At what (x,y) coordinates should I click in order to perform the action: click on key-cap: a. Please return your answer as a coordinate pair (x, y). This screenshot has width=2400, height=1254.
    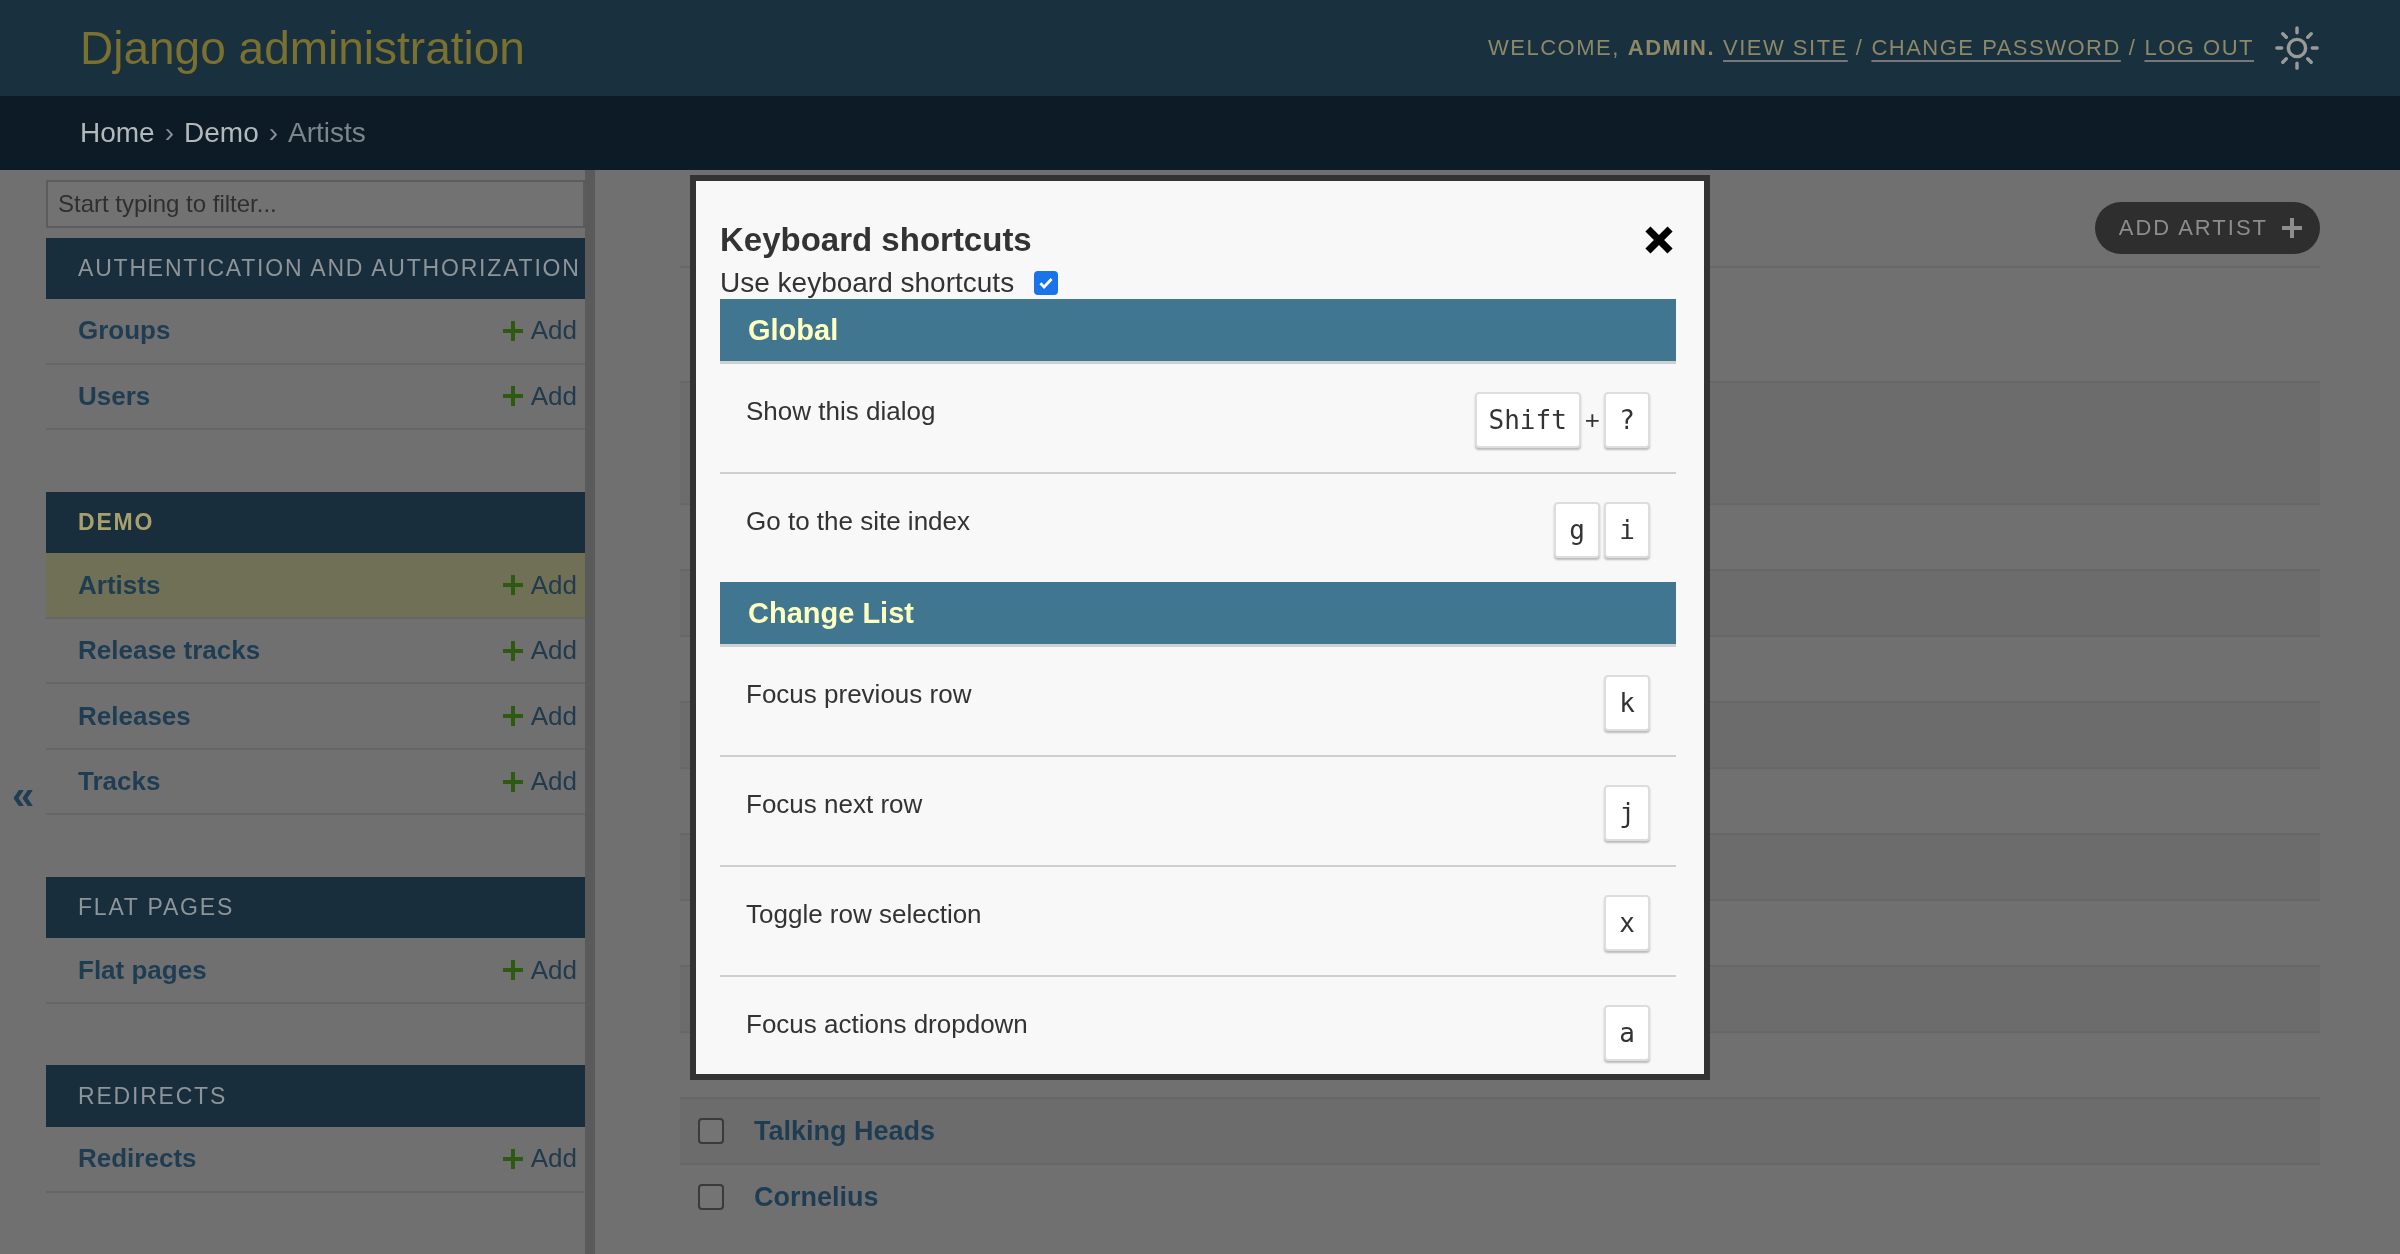
    Looking at the image, I should click on (1627, 1033).